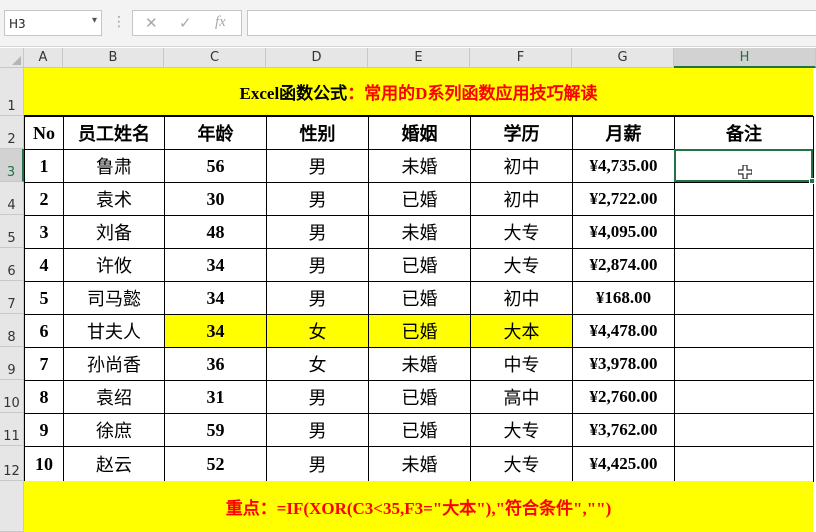  I want to click on name-cell: 鲁肃, so click(114, 166).